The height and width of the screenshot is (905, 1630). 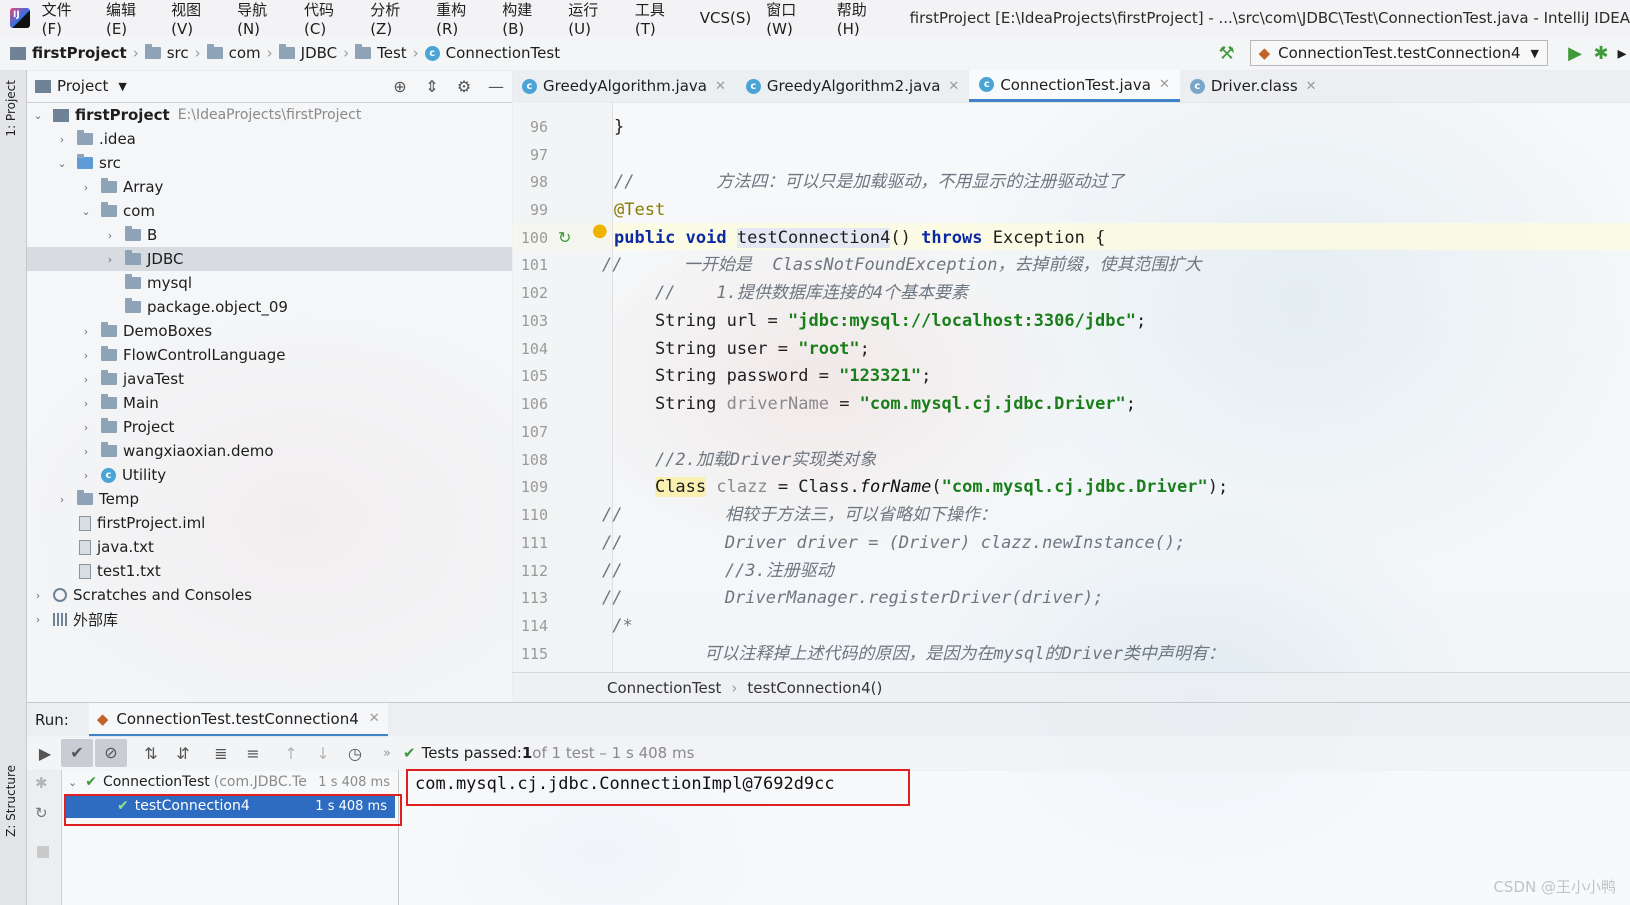 I want to click on rerun-icon: ▶, so click(x=45, y=753).